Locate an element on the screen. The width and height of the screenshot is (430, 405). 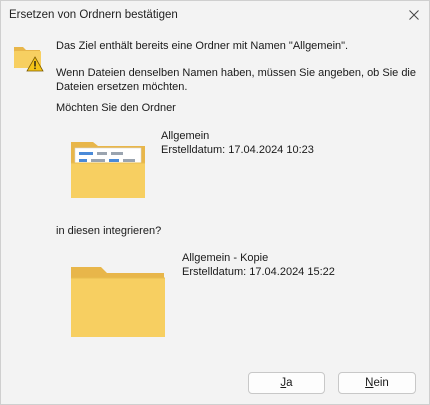
no-button: Nein is located at coordinates (377, 383).